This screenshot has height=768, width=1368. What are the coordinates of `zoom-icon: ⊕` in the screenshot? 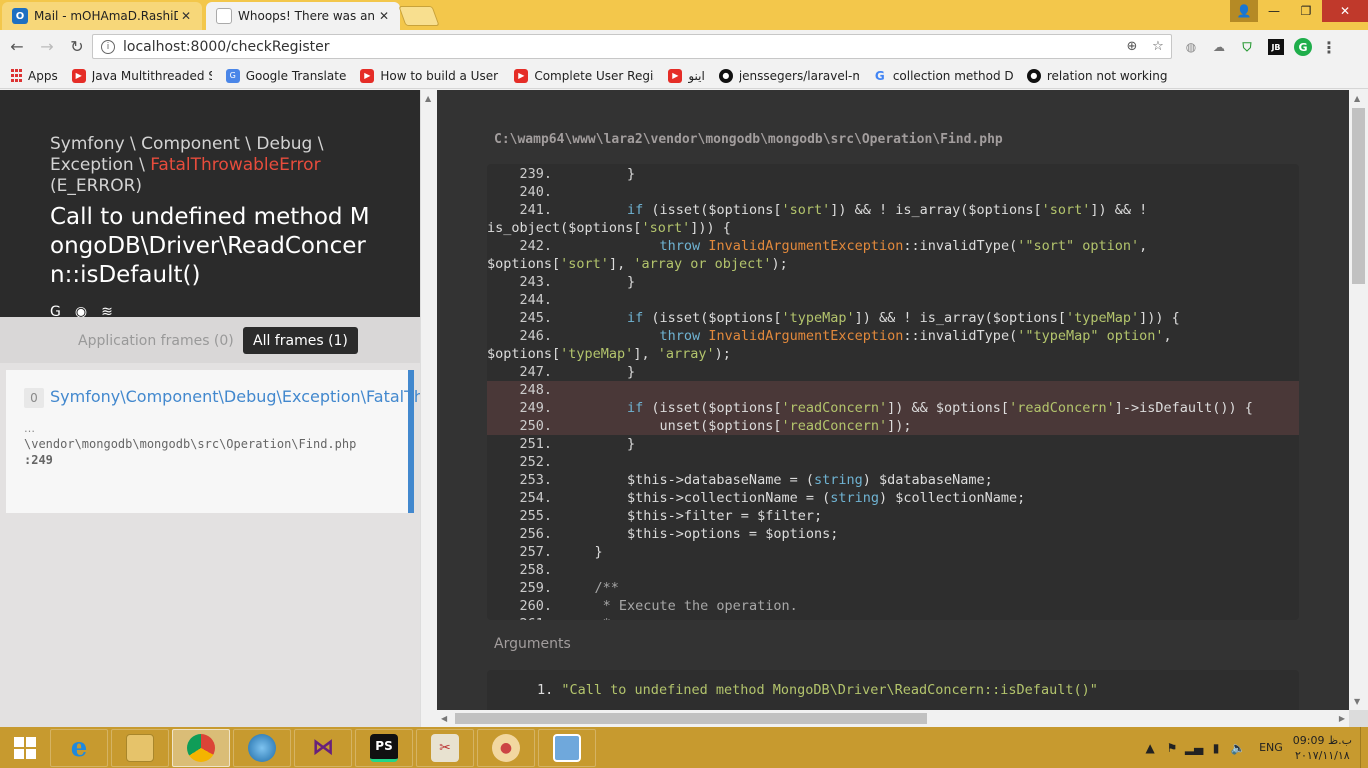 It's located at (1132, 46).